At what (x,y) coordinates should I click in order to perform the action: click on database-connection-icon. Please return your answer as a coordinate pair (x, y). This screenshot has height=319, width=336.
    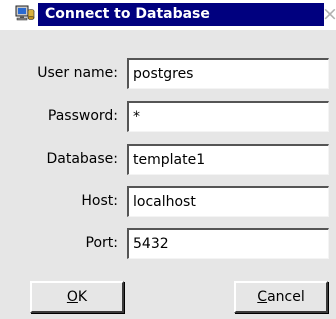
    Looking at the image, I should click on (25, 14).